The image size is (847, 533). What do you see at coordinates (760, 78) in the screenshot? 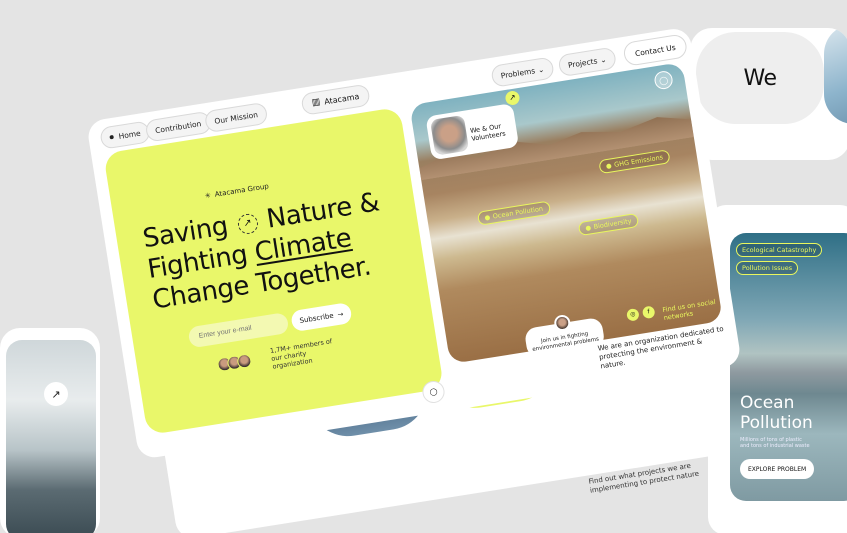
I see `we-heading: We` at bounding box center [760, 78].